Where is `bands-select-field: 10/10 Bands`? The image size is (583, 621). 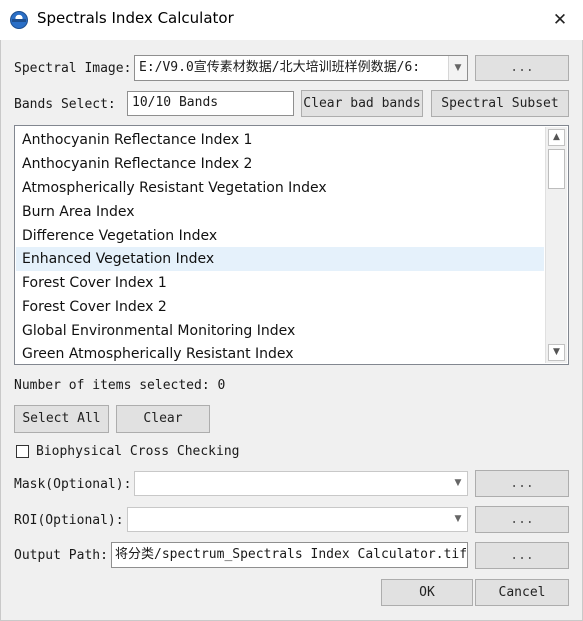 bands-select-field: 10/10 Bands is located at coordinates (210, 103).